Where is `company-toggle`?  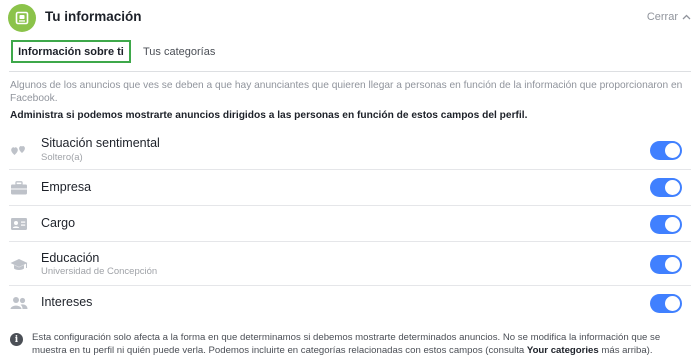 company-toggle is located at coordinates (666, 187).